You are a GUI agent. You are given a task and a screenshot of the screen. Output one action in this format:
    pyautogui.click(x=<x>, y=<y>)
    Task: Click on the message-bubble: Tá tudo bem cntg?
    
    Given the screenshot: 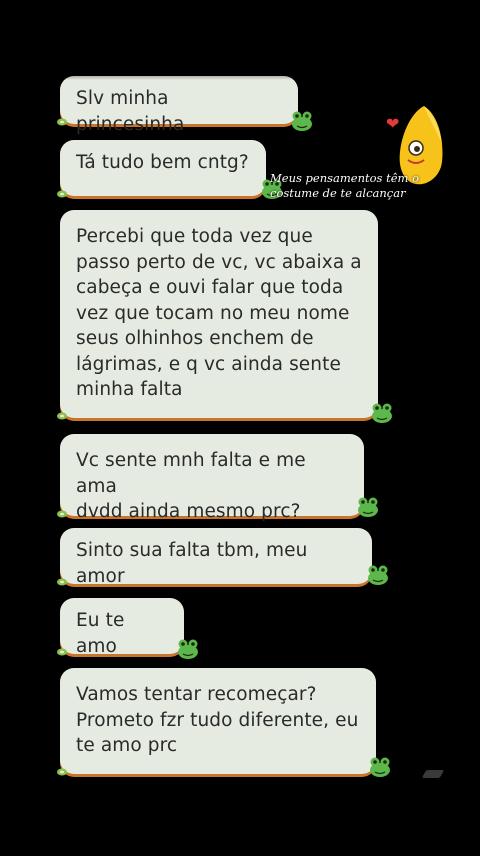 What is the action you would take?
    pyautogui.click(x=161, y=169)
    